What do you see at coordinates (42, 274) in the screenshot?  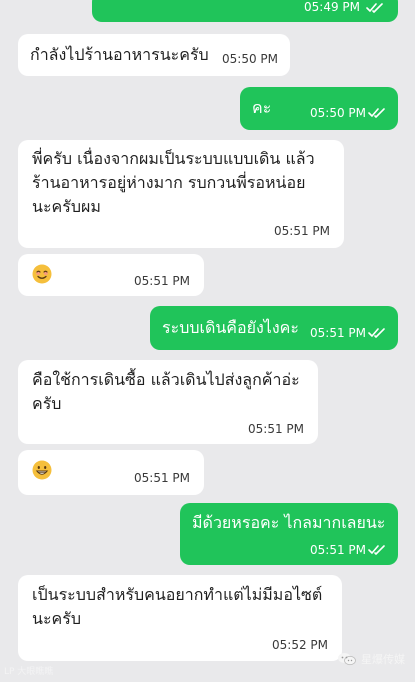 I see `smiling-face-icon` at bounding box center [42, 274].